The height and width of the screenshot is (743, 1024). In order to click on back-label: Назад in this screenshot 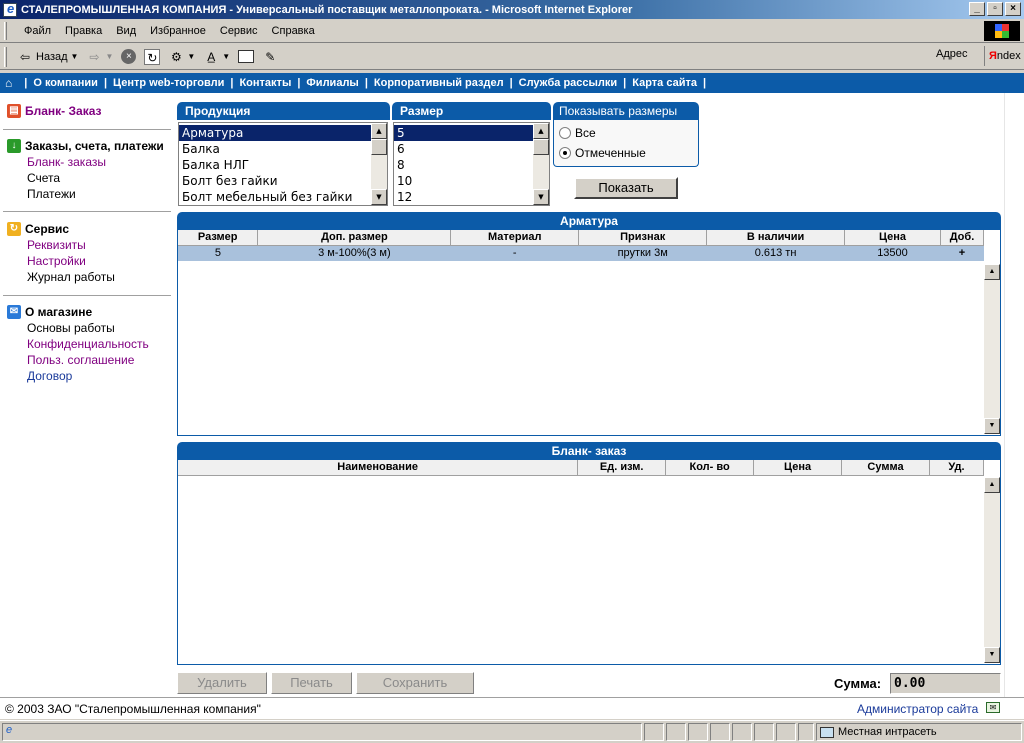, I will do `click(52, 56)`.